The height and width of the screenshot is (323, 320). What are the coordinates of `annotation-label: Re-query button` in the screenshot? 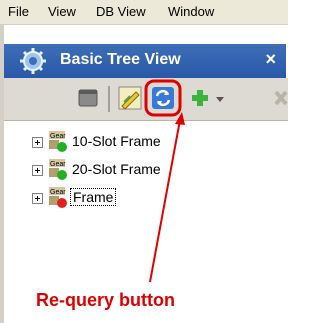 It's located at (105, 300).